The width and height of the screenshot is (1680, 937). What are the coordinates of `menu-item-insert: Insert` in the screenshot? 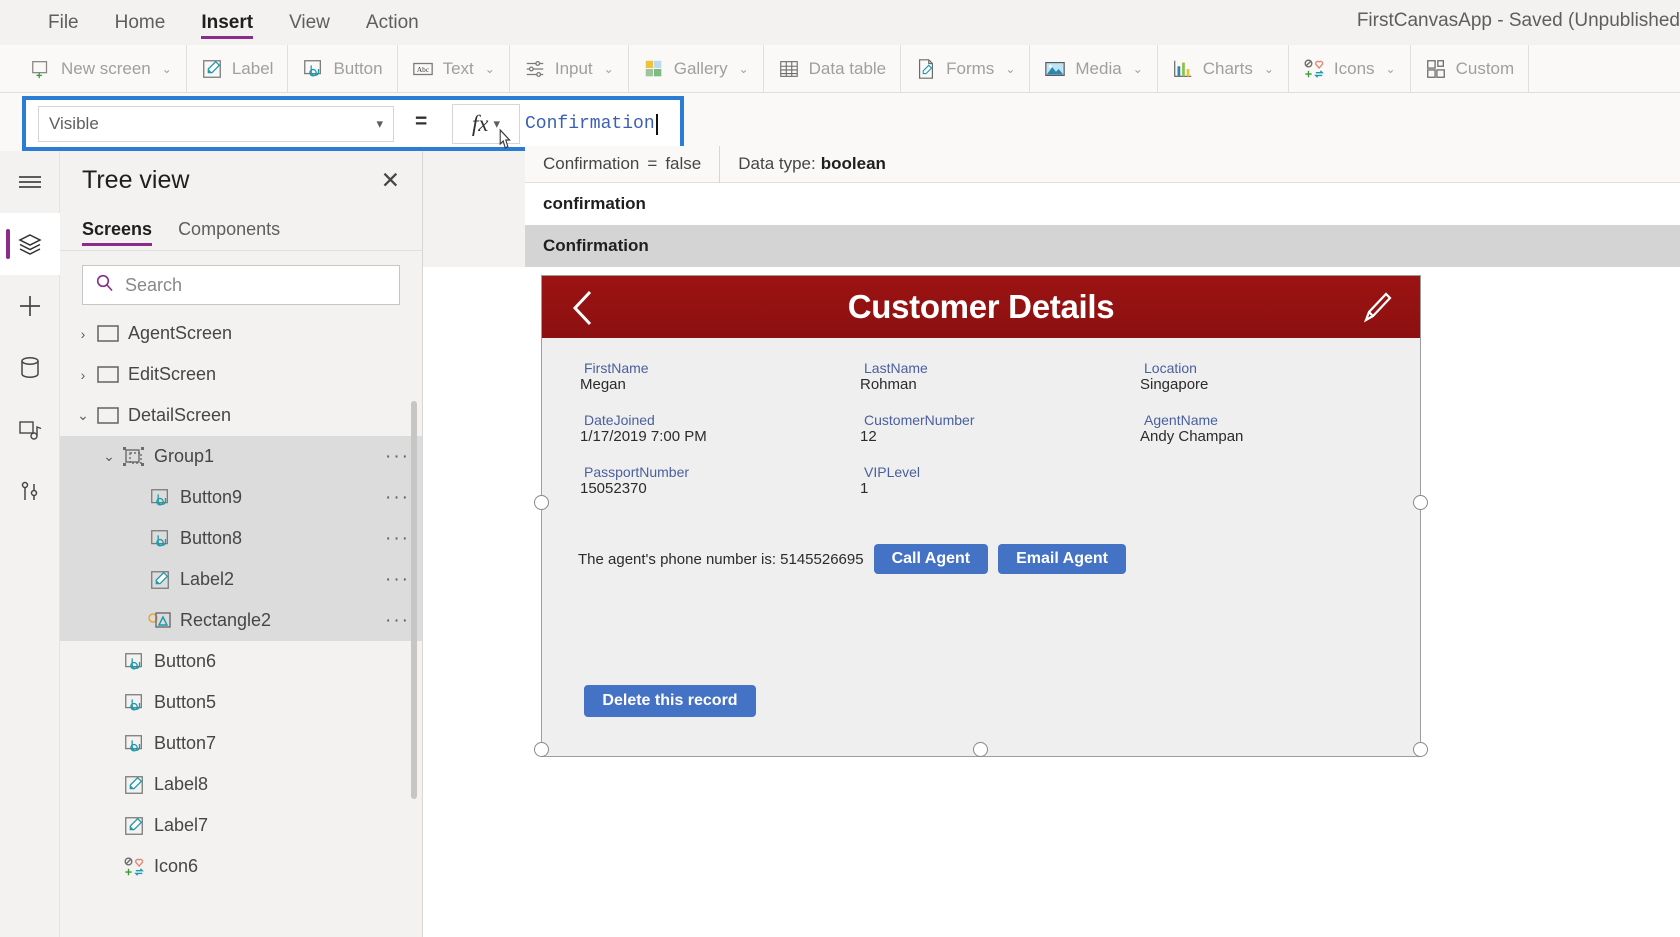 It's located at (227, 22).